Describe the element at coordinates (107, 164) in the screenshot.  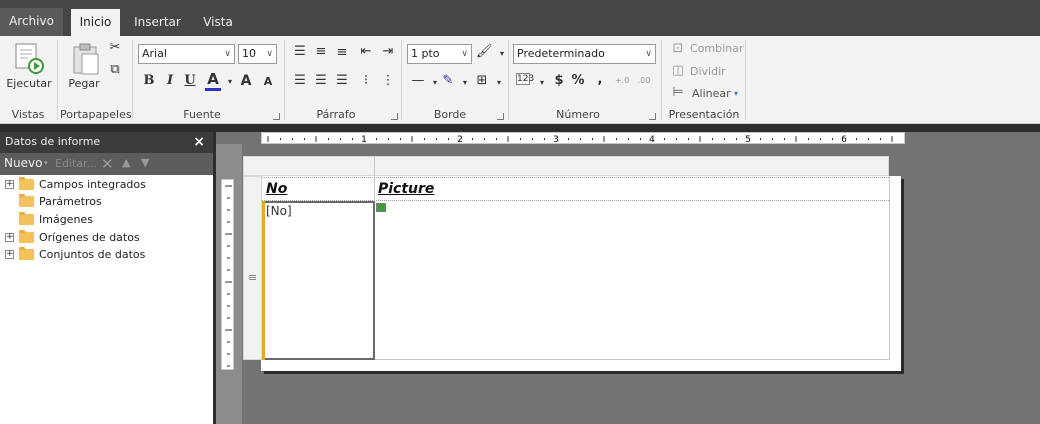
I see `delete-icon: ✕` at that location.